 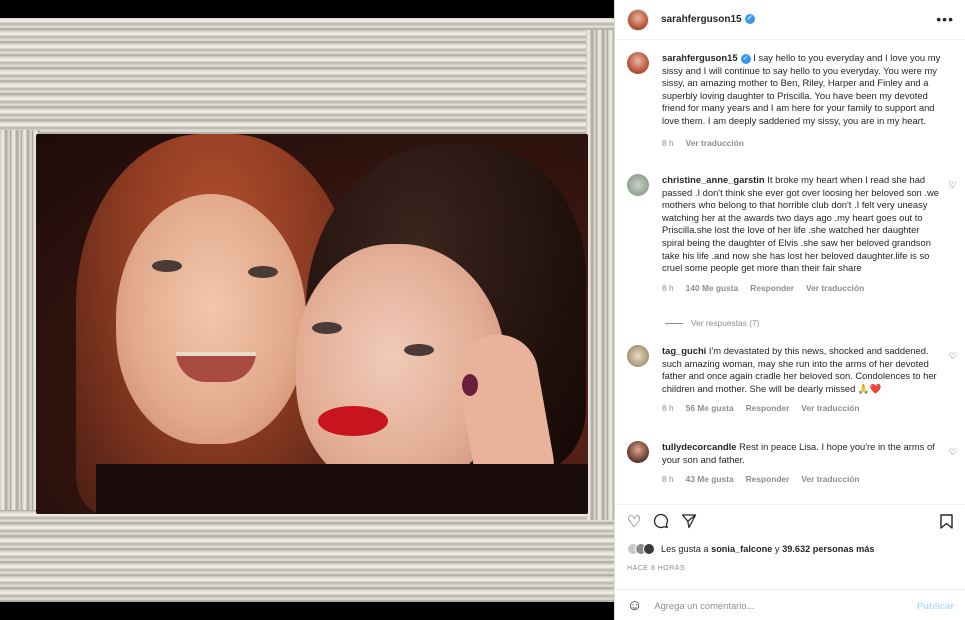 What do you see at coordinates (689, 523) in the screenshot?
I see `share-icon` at bounding box center [689, 523].